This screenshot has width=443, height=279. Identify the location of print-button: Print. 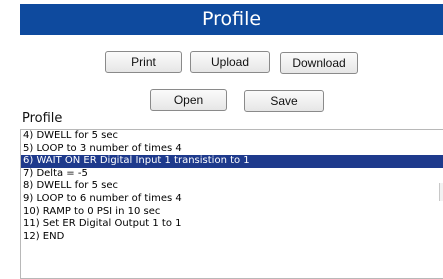
(143, 62).